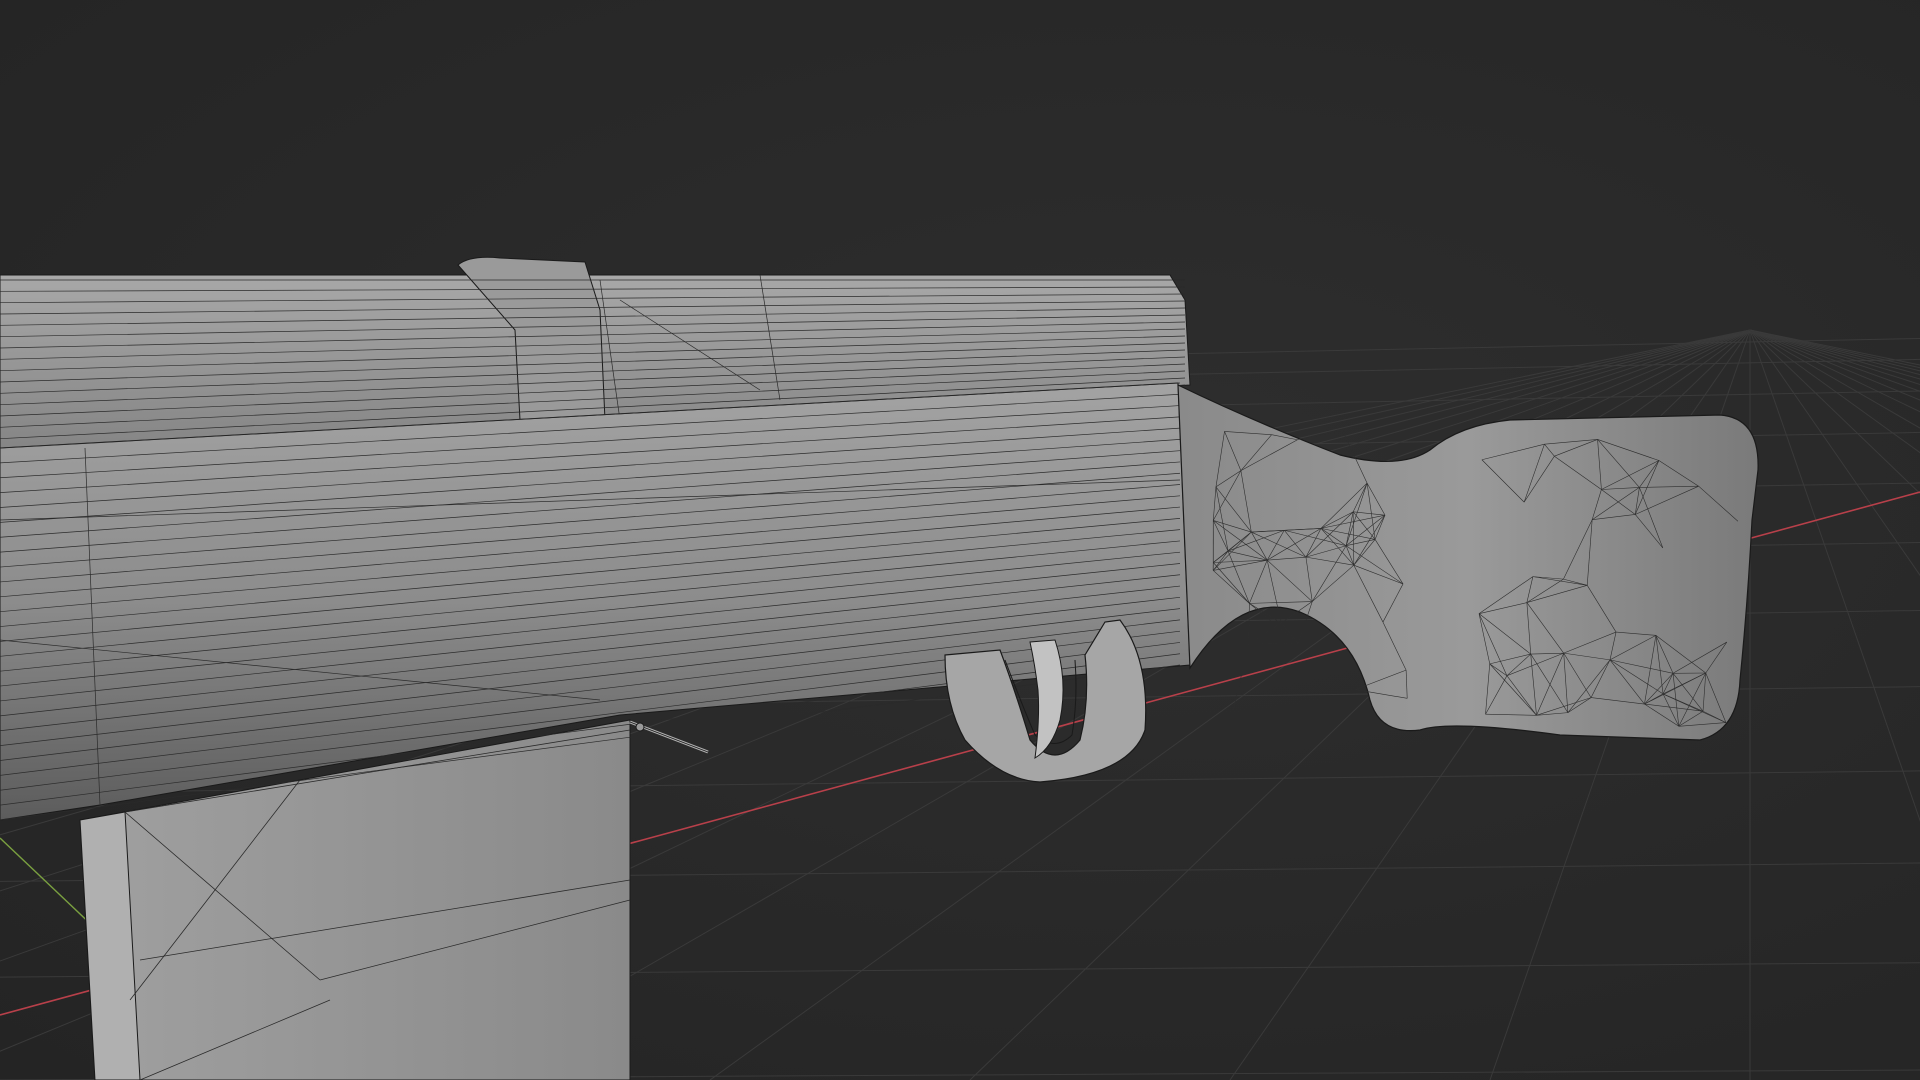 This screenshot has width=1920, height=1080. What do you see at coordinates (669, 737) in the screenshot?
I see `bolt-release` at bounding box center [669, 737].